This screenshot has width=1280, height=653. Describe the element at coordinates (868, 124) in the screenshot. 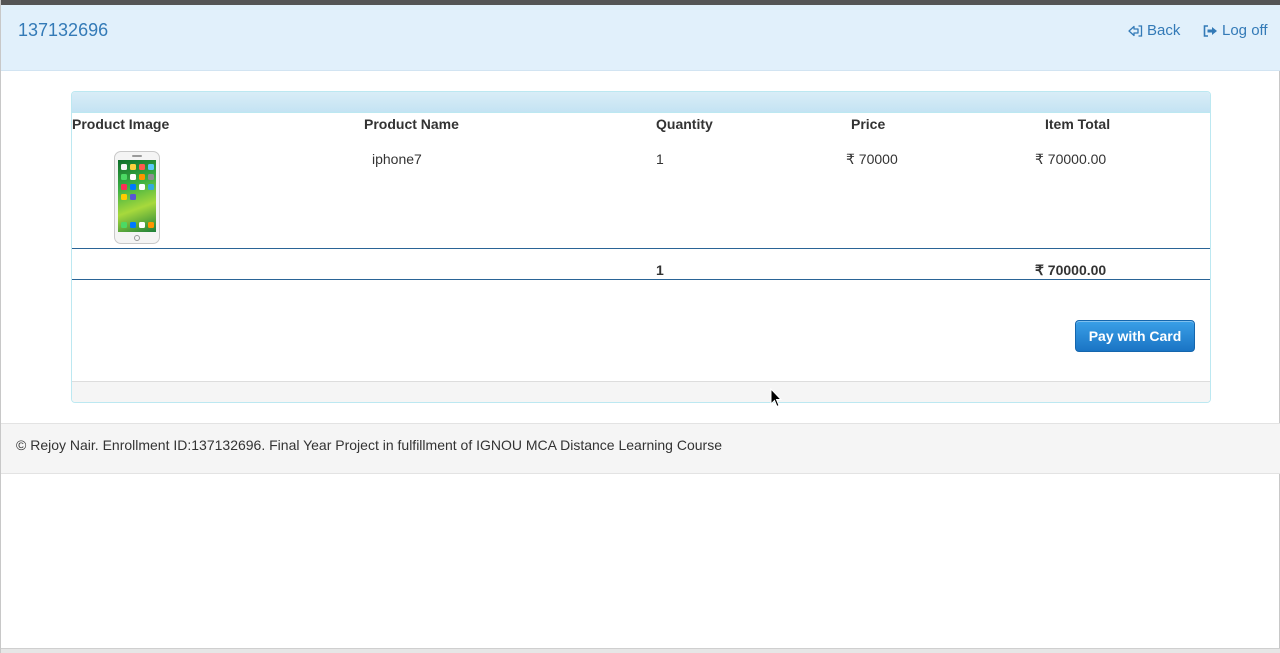

I see `column-header-price: Price` at that location.